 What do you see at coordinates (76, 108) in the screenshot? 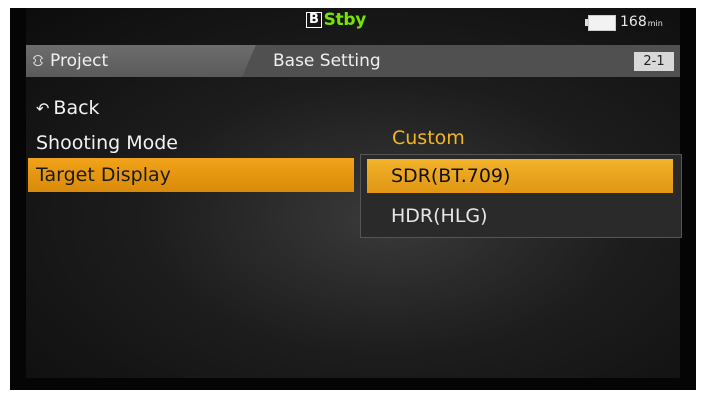
I see `back-label: Back` at bounding box center [76, 108].